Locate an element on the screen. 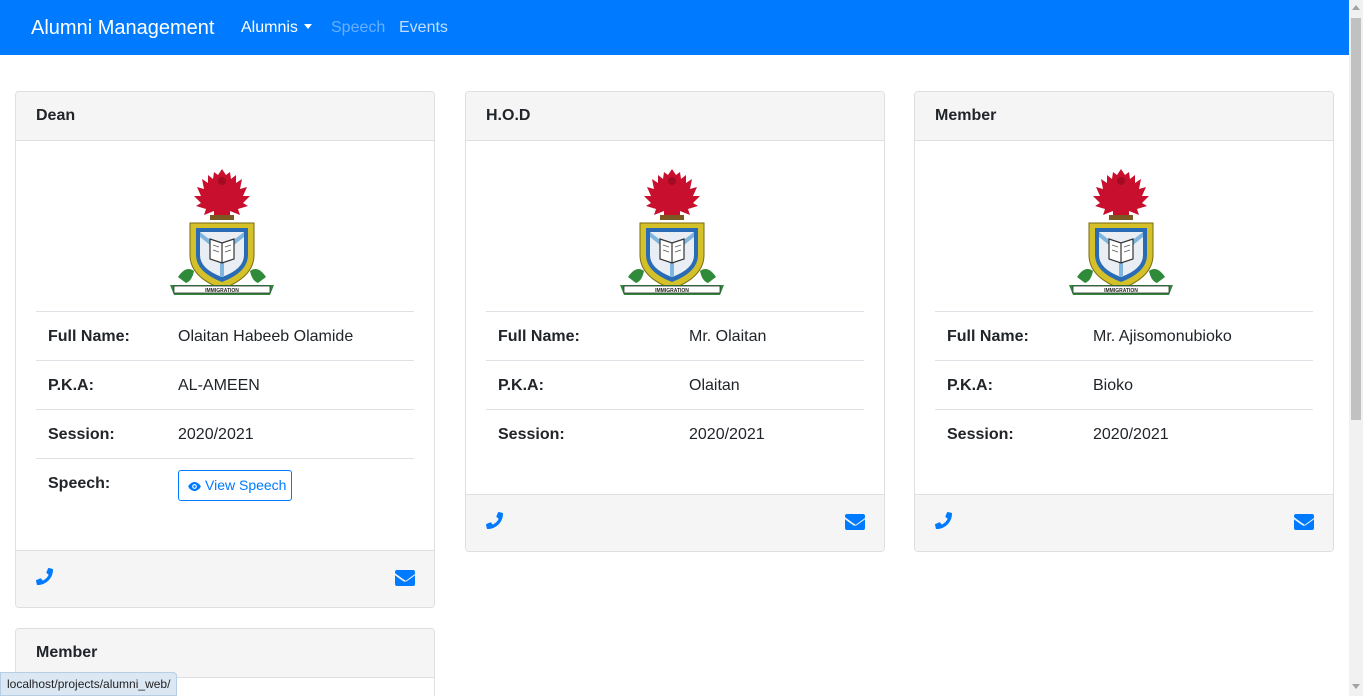 The width and height of the screenshot is (1363, 696). scrollbar-thumb is located at coordinates (1356, 219).